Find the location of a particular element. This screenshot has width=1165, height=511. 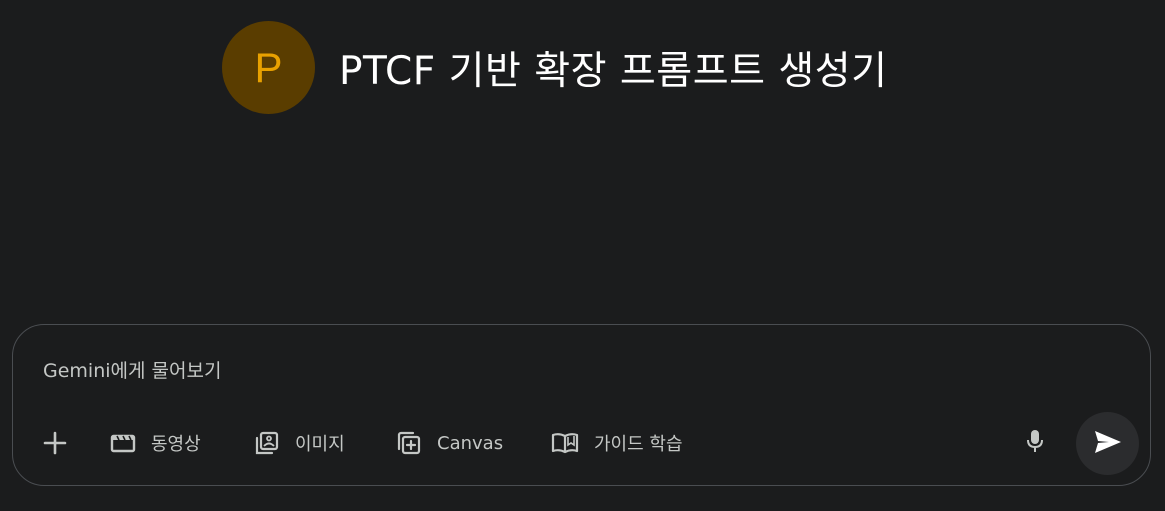

image-tool-button: 이미지 is located at coordinates (299, 443).